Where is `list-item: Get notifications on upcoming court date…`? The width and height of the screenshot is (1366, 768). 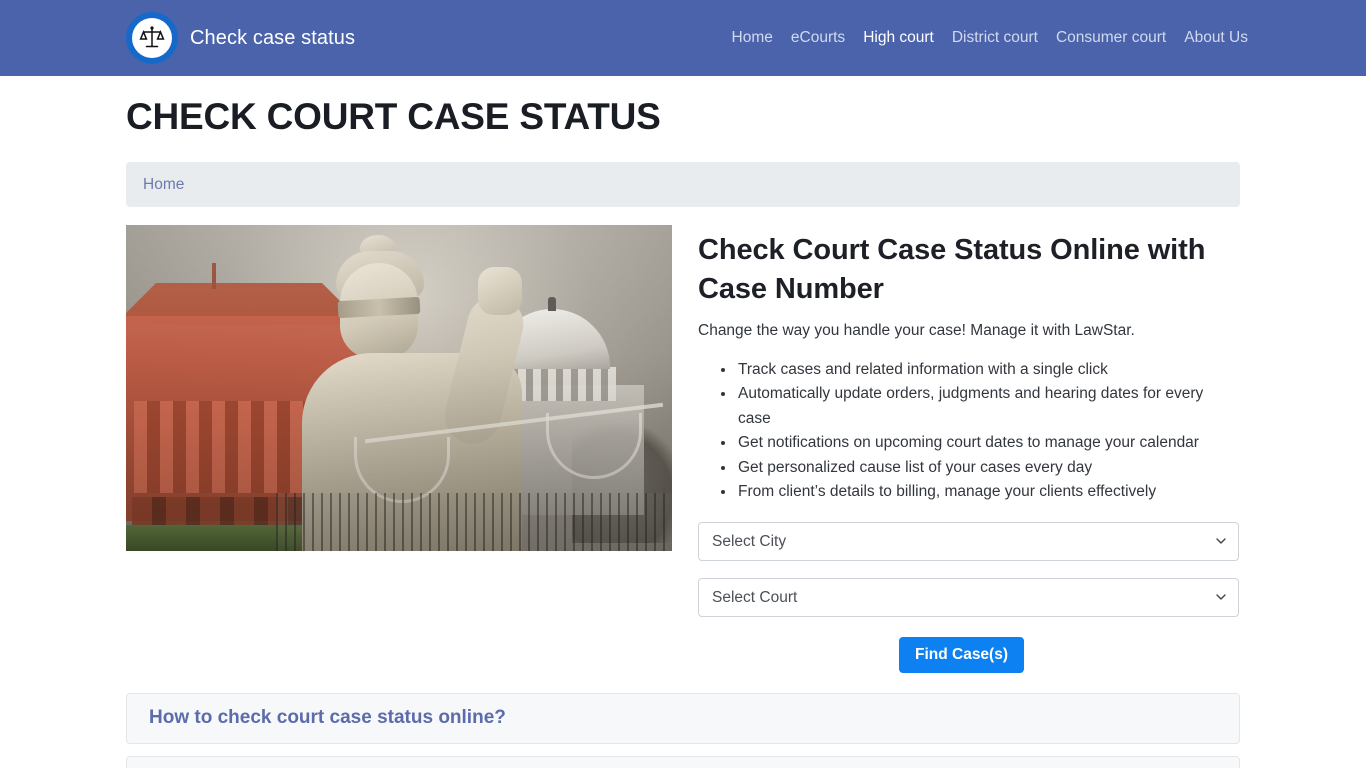 list-item: Get notifications on upcoming court date… is located at coordinates (988, 443).